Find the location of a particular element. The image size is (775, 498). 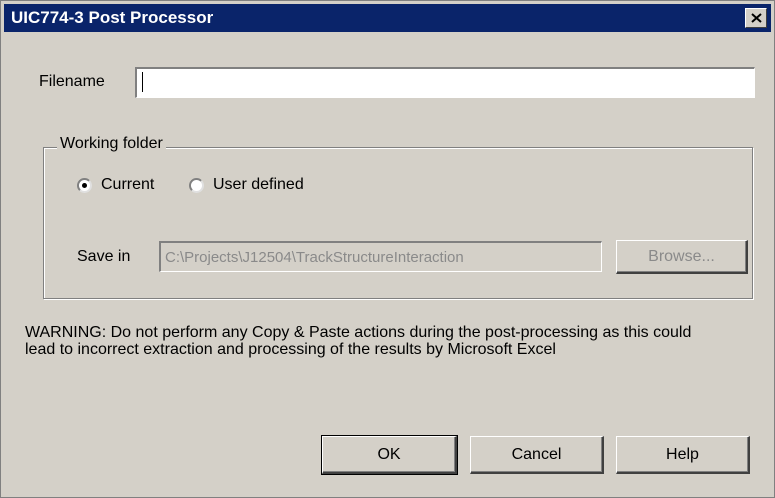

cancel-button: Cancel is located at coordinates (537, 455).